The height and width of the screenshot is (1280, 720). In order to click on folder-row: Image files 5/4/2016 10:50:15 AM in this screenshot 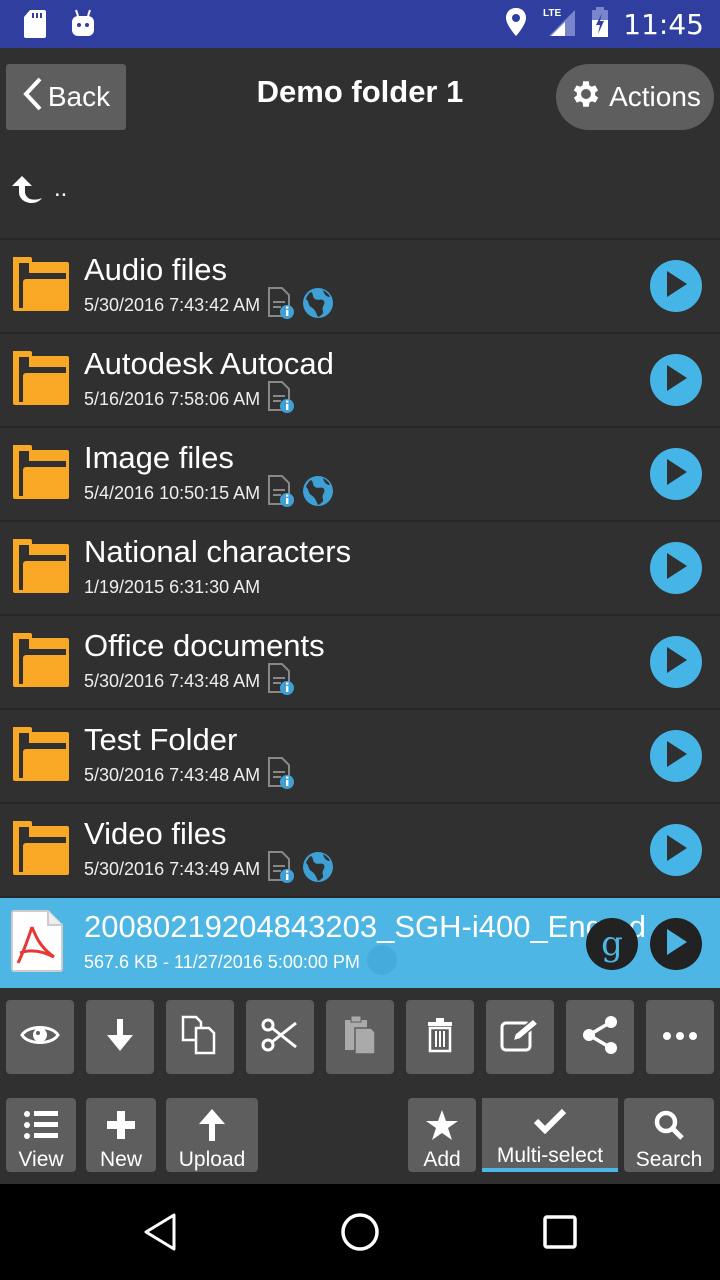, I will do `click(360, 475)`.